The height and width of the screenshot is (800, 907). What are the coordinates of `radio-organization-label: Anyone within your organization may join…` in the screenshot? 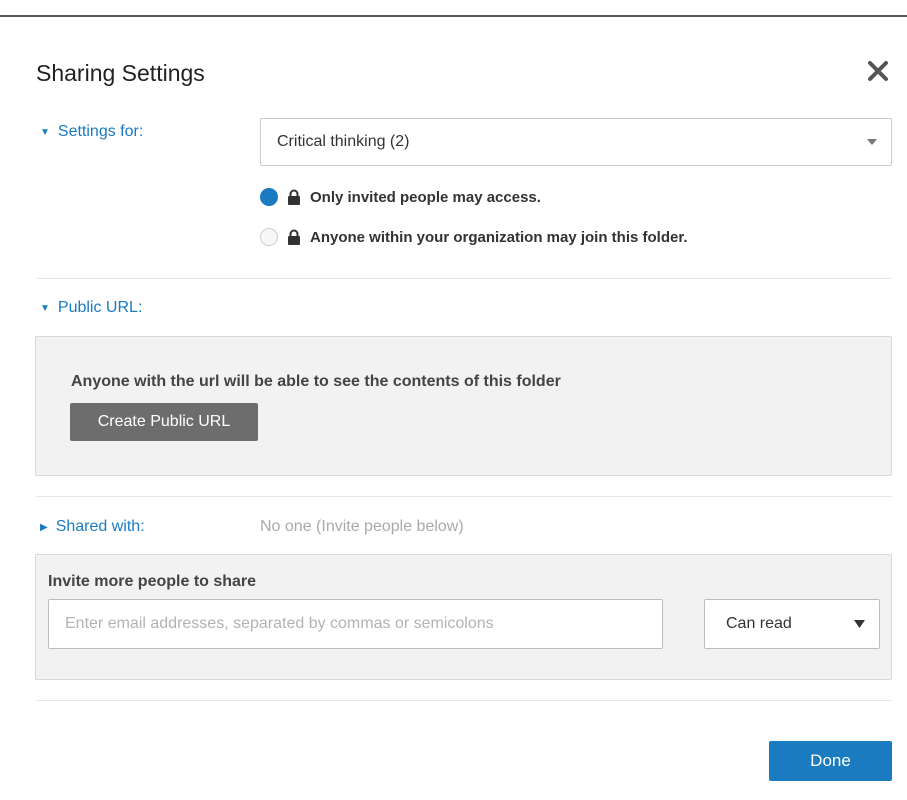 It's located at (499, 237).